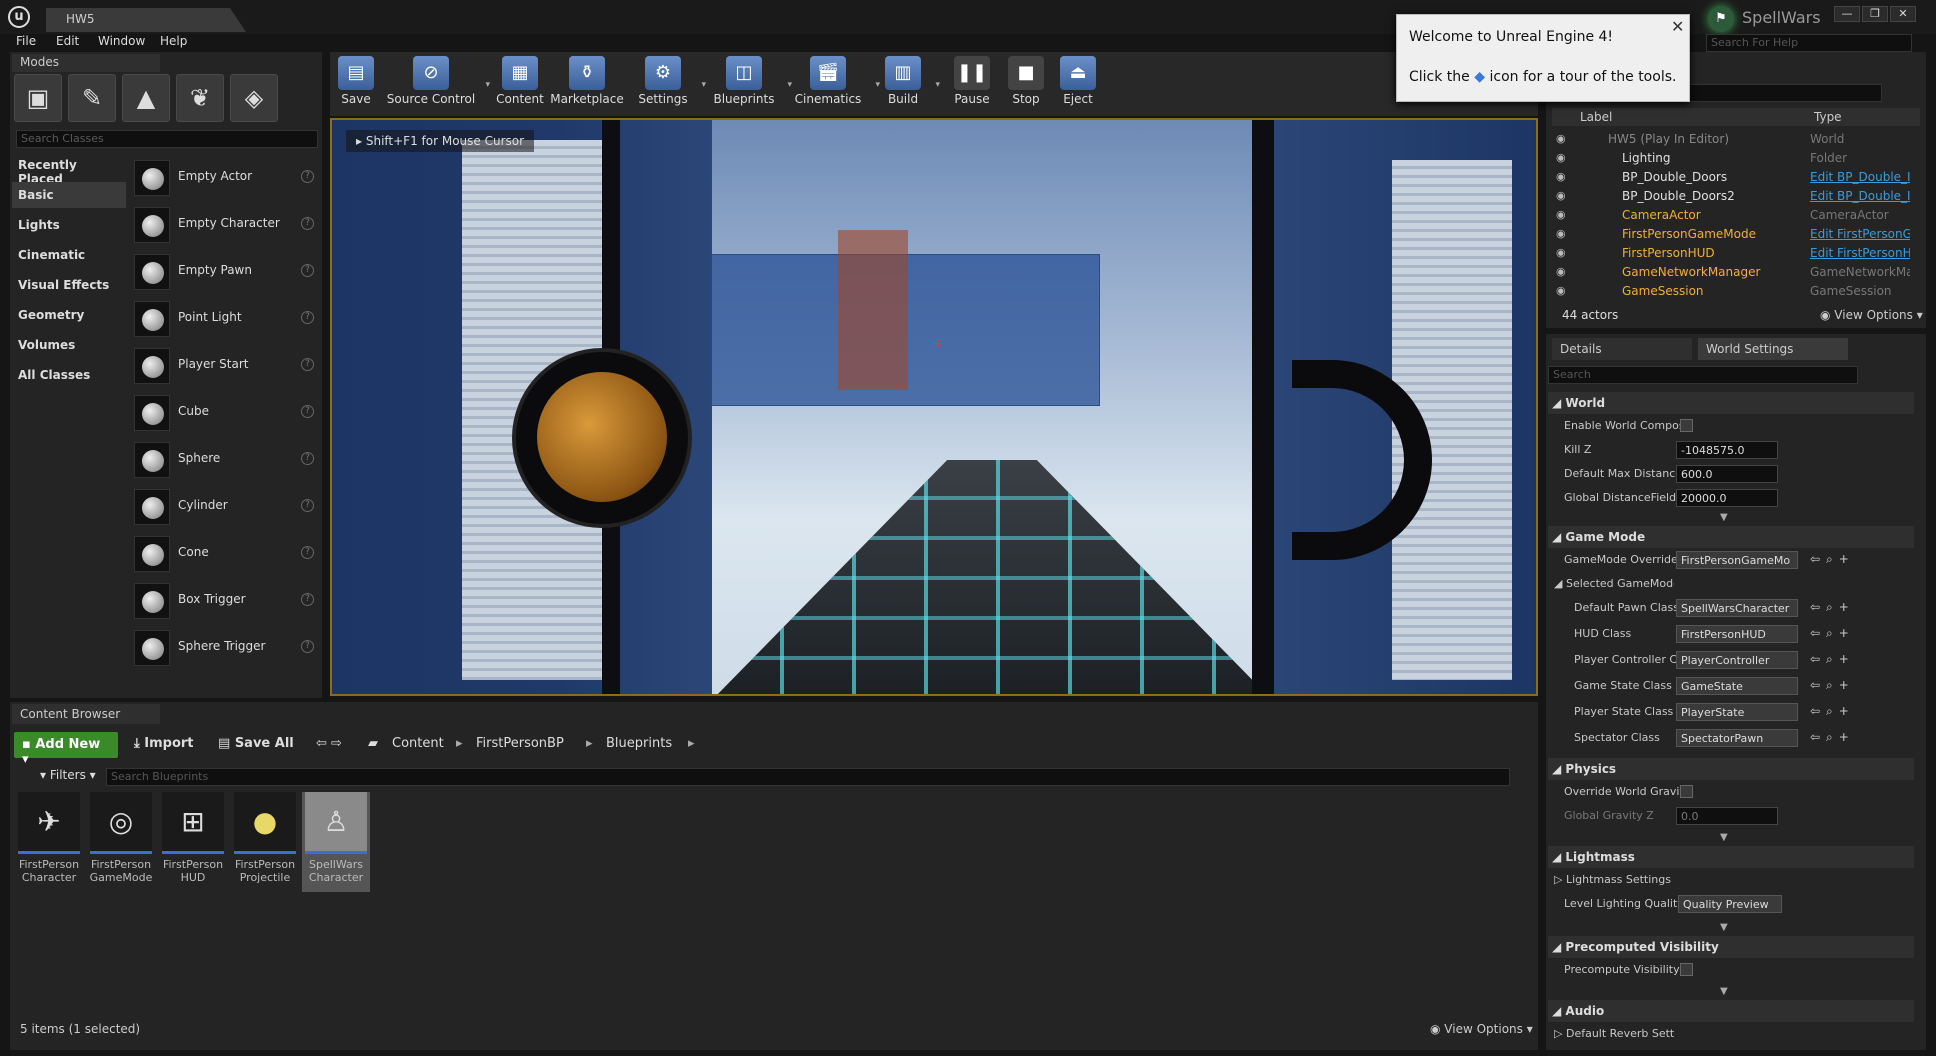 This screenshot has height=1056, width=1936. Describe the element at coordinates (1737, 660) in the screenshot. I see `controller-class-combo: PlayerController` at that location.